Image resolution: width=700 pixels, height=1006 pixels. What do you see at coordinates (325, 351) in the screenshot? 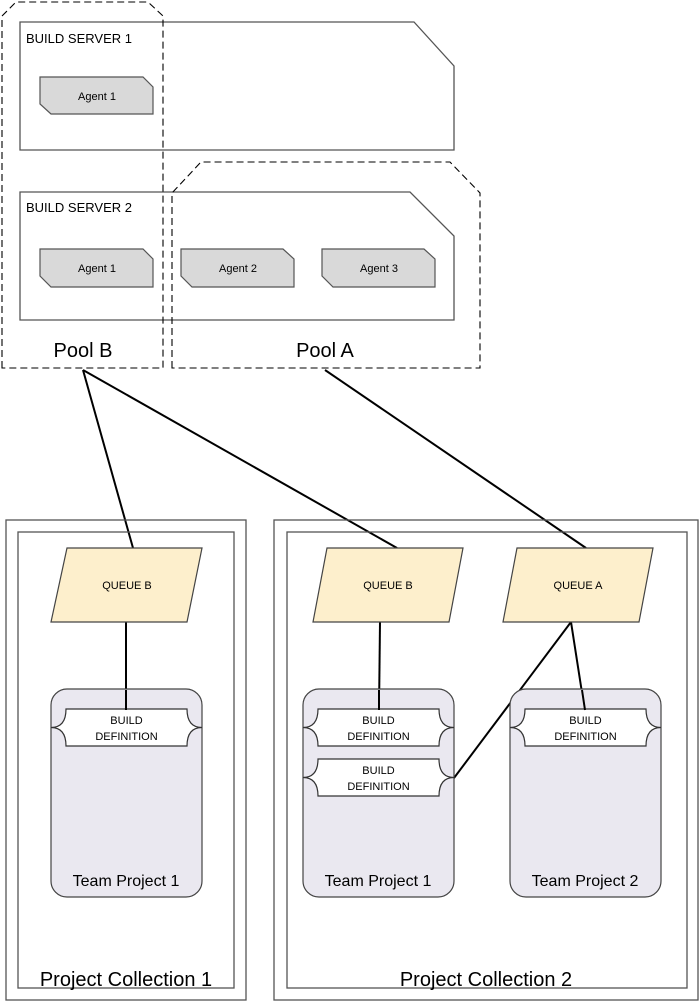
I see `pool-a-label: Pool A` at bounding box center [325, 351].